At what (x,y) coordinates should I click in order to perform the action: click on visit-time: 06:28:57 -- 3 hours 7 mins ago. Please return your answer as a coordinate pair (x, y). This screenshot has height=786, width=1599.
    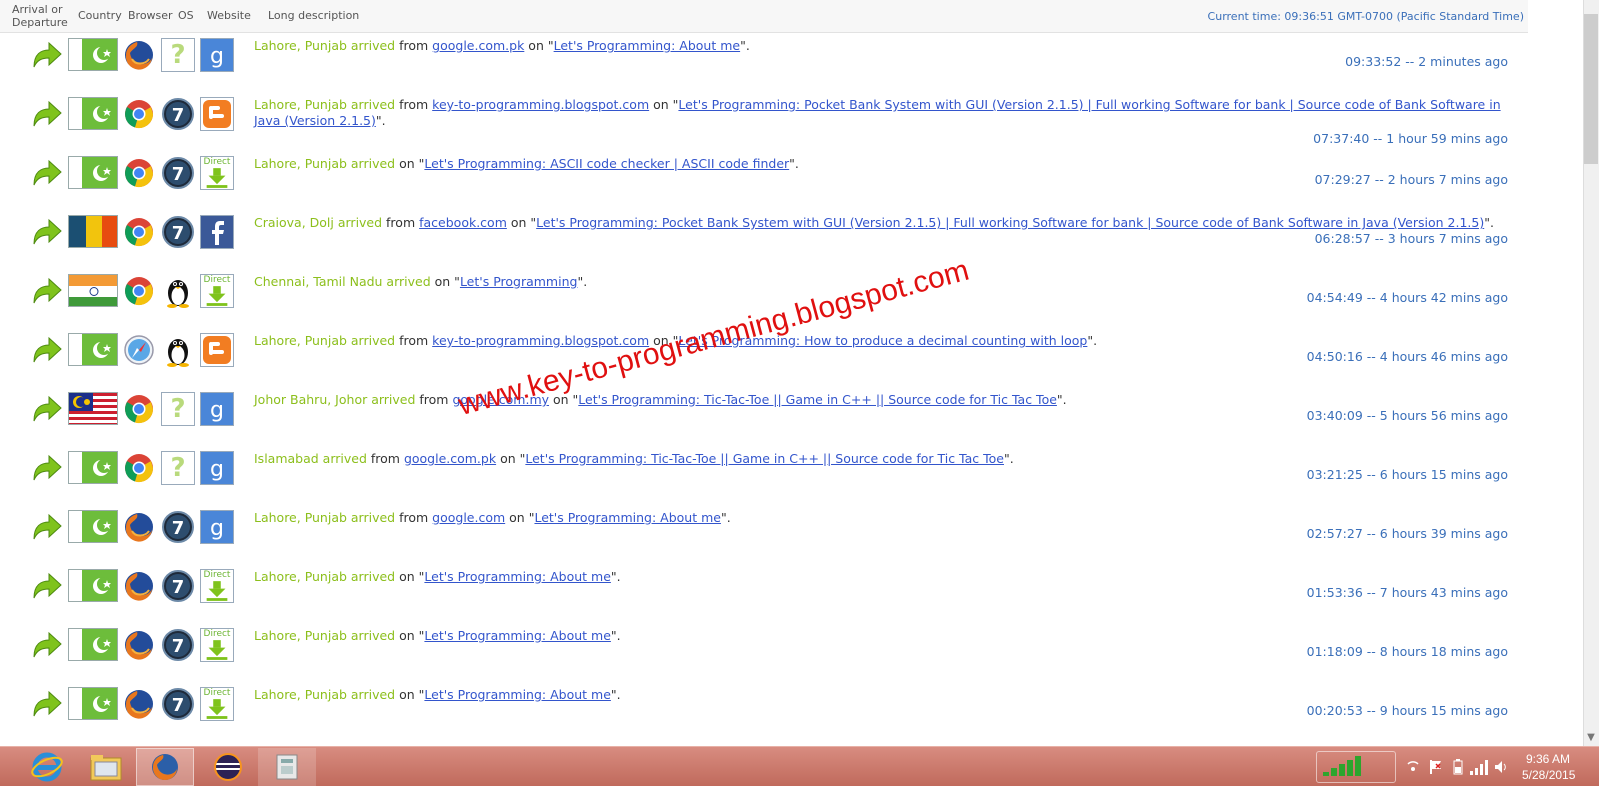
    Looking at the image, I should click on (1411, 238).